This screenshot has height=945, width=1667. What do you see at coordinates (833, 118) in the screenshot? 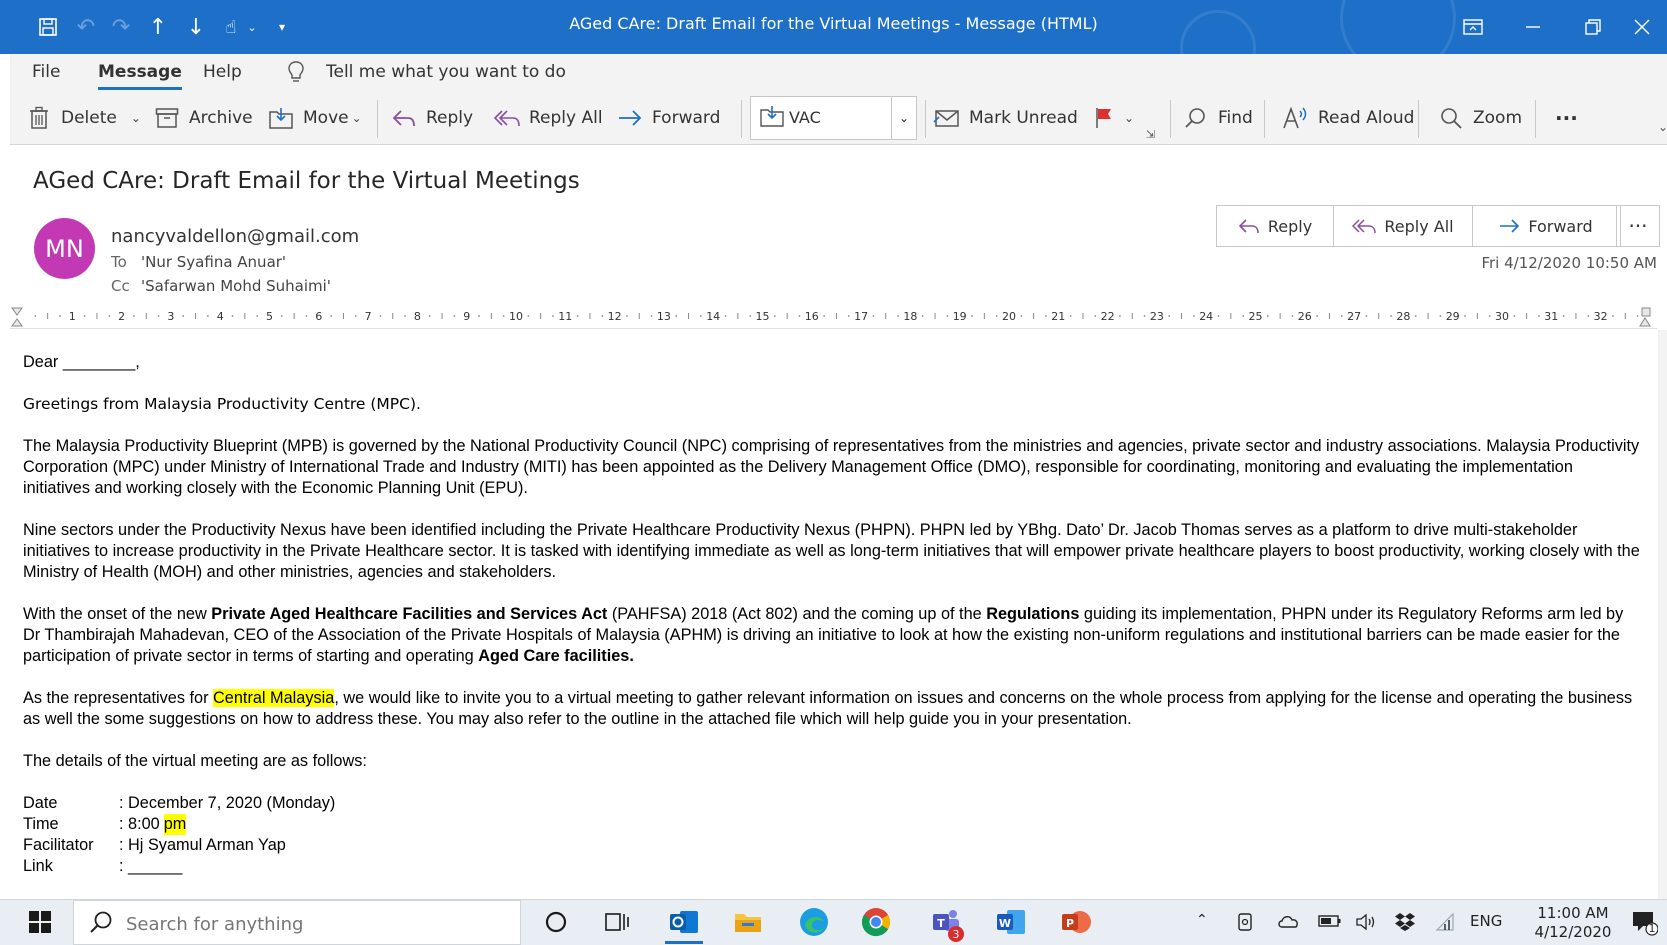
I see `quick-steps-box: VAC ⌄` at bounding box center [833, 118].